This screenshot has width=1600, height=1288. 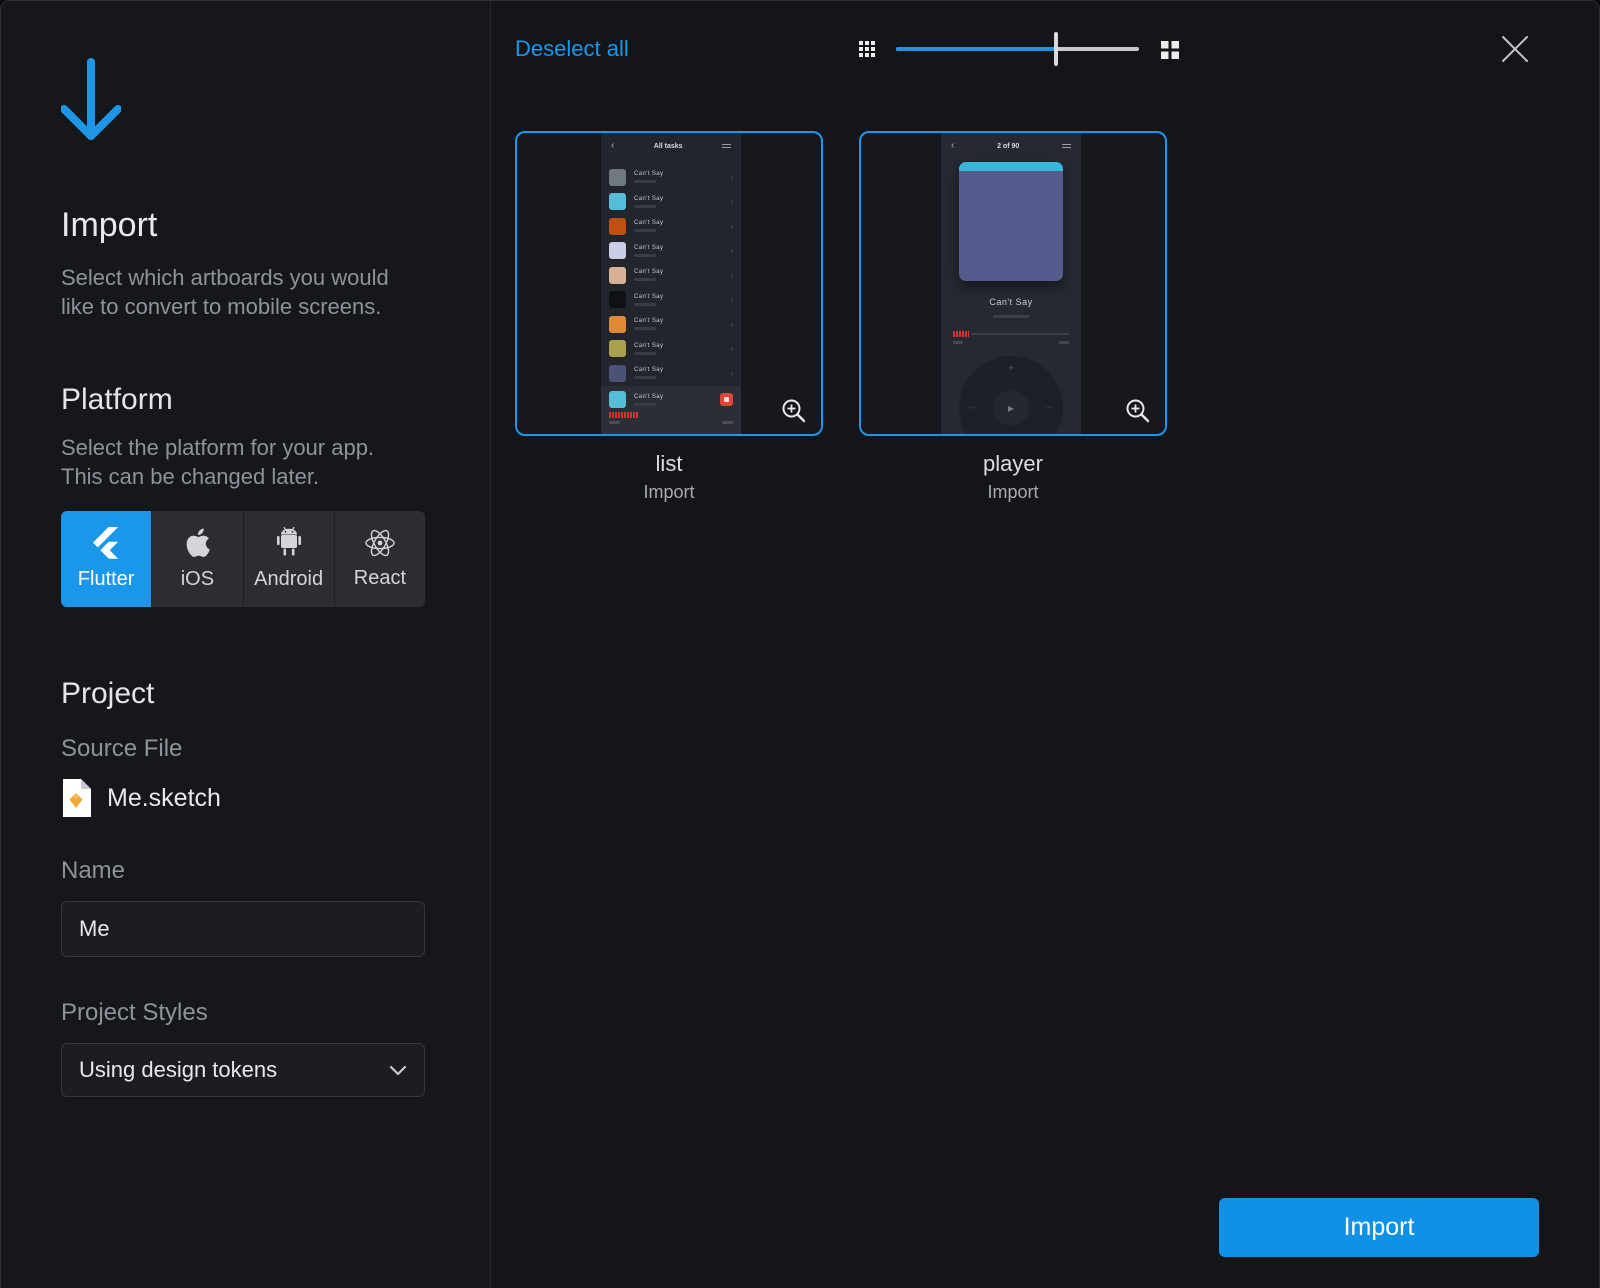 I want to click on apple-icon, so click(x=199, y=542).